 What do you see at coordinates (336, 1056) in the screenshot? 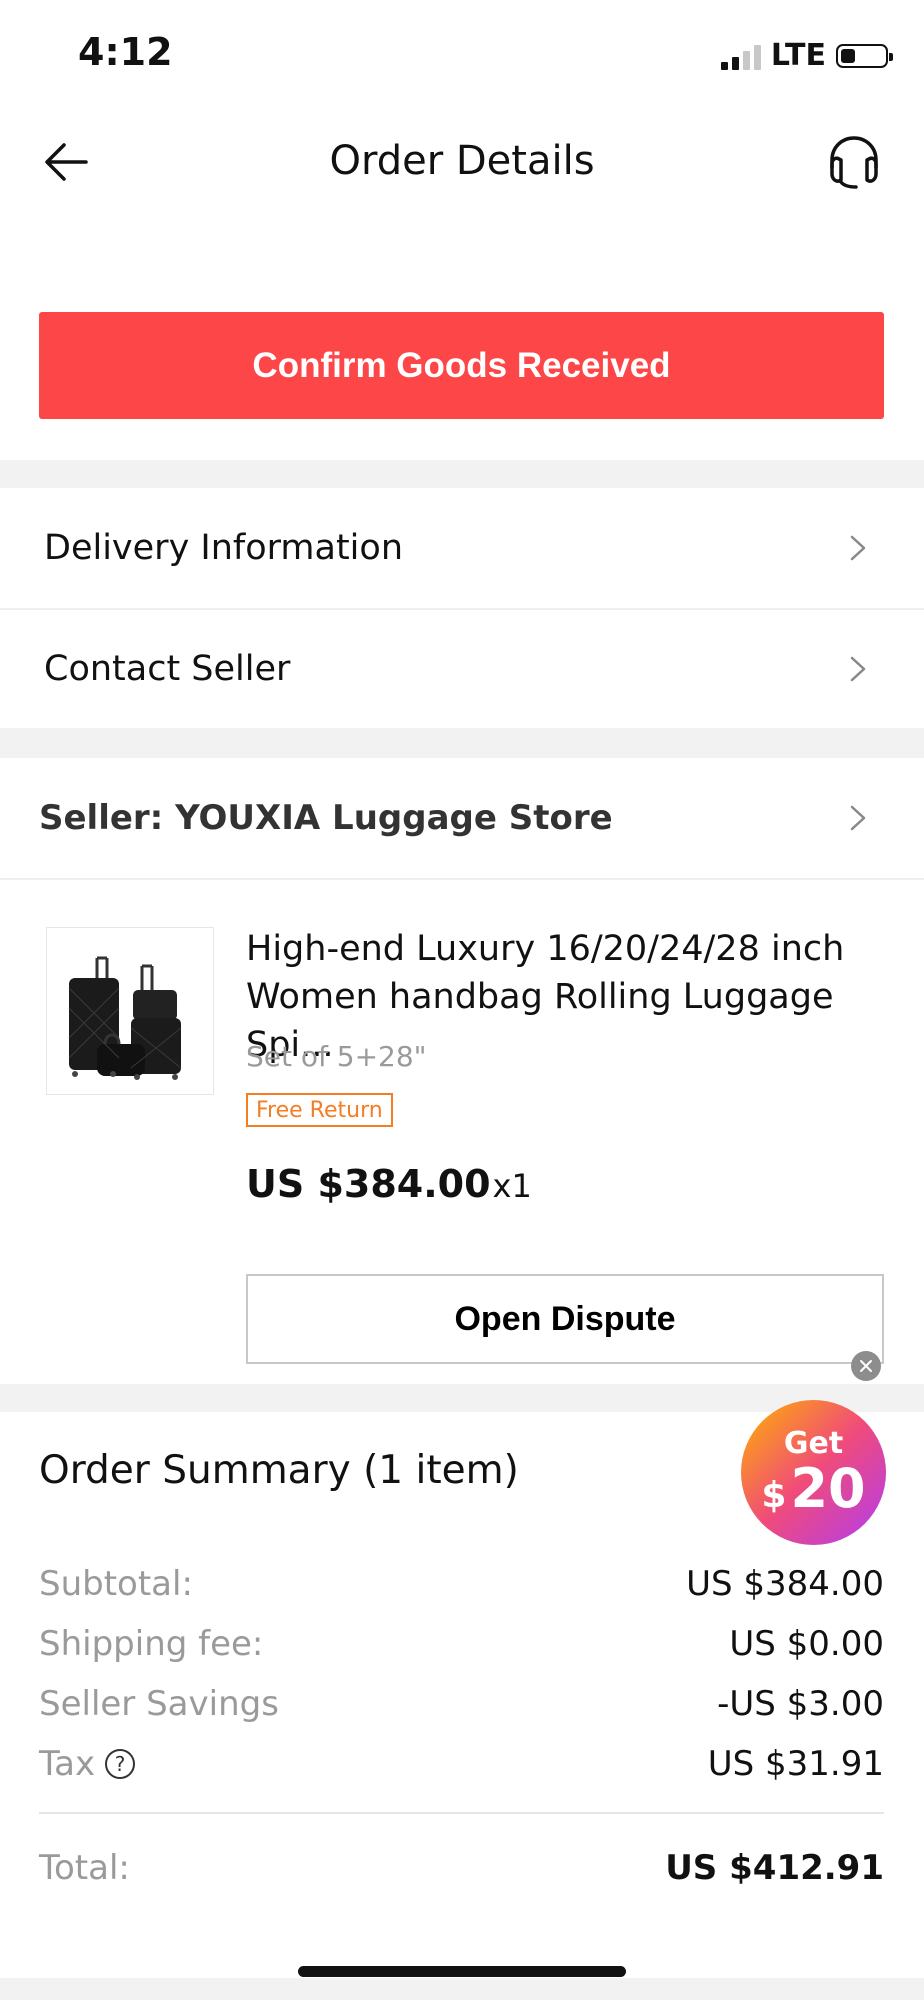
I see `product-sku: Set of 5+28"` at bounding box center [336, 1056].